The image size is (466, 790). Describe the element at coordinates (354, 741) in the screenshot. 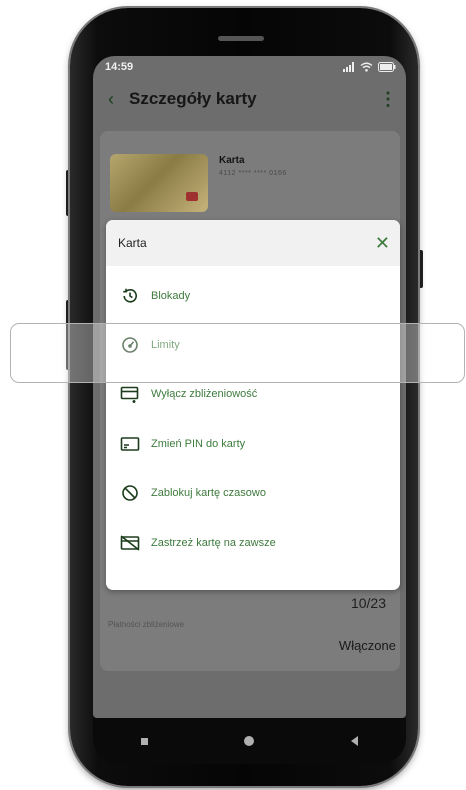

I see `nav-back-icon` at that location.